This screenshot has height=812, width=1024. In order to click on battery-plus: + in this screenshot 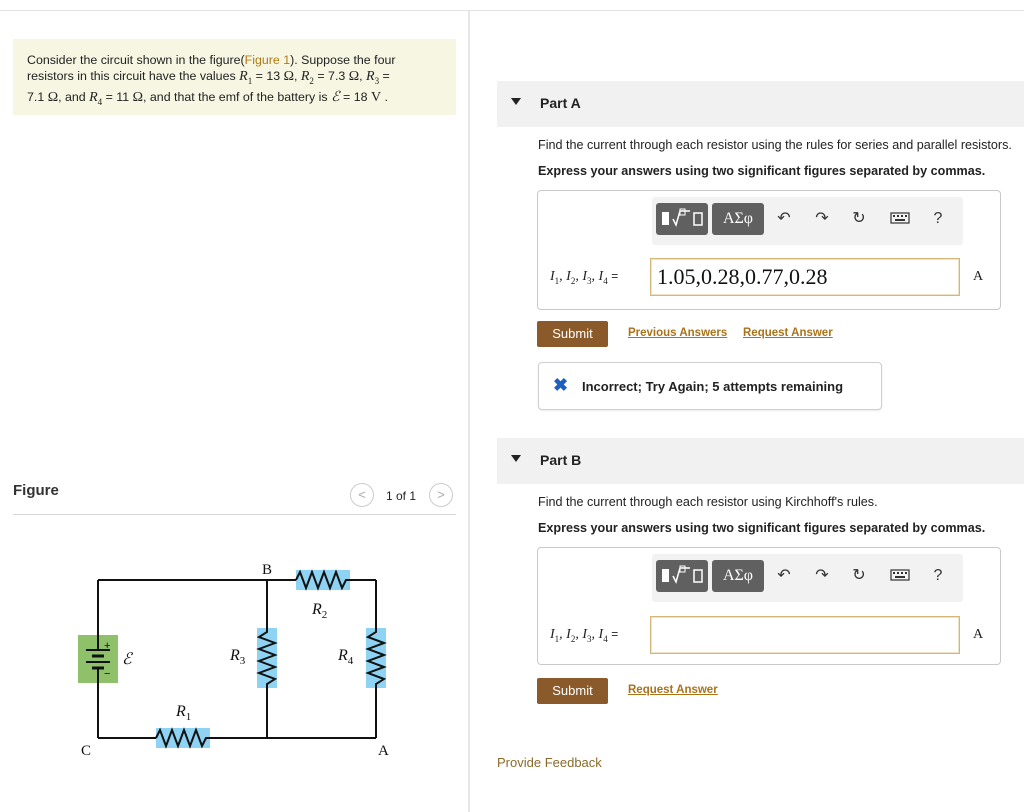, I will do `click(107, 646)`.